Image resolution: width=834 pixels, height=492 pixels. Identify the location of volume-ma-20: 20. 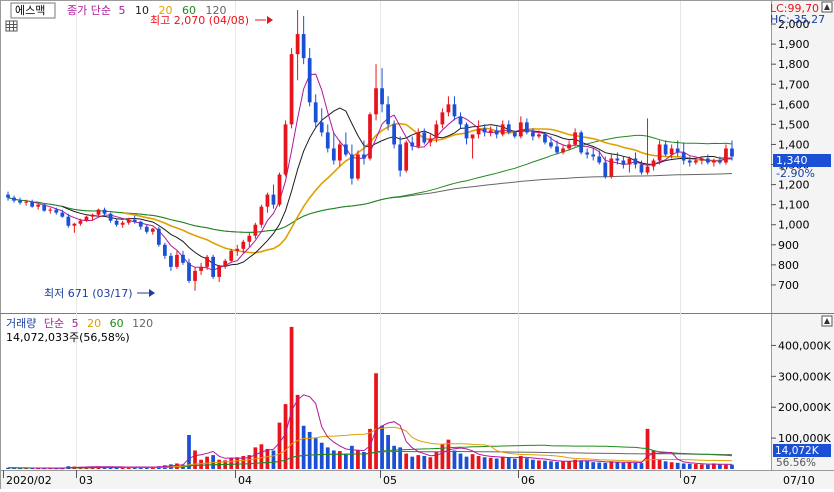
(94, 323).